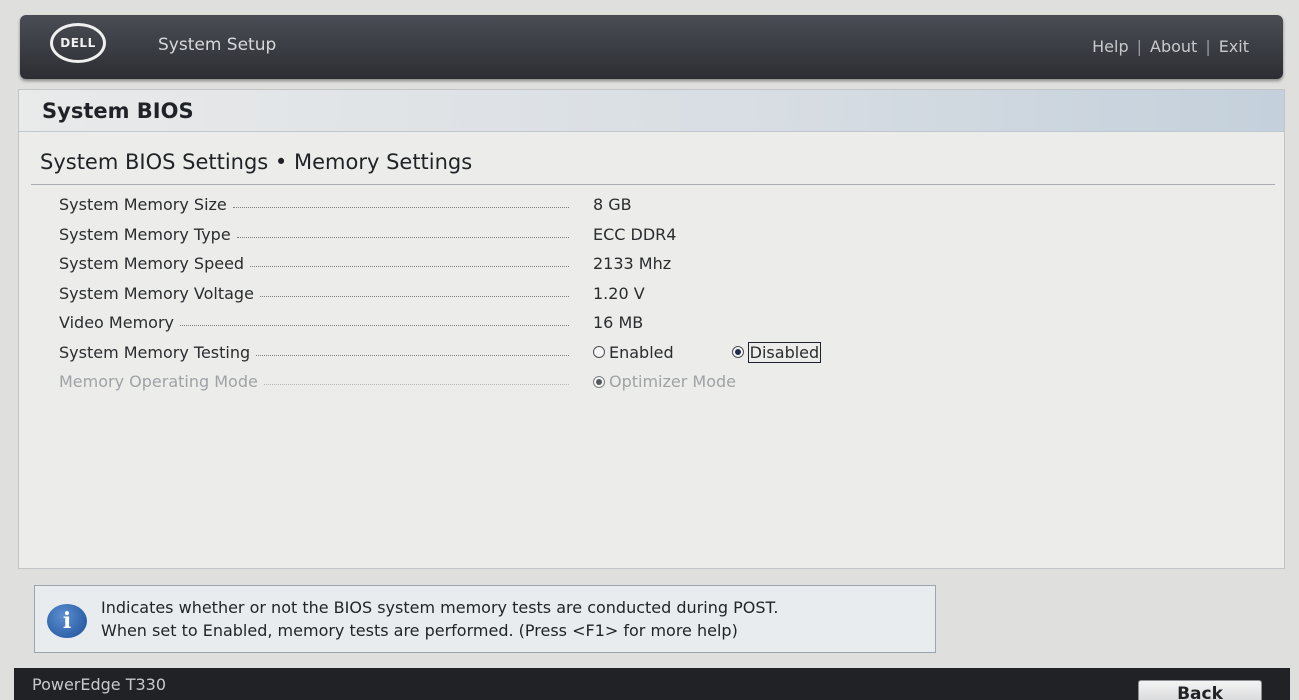  Describe the element at coordinates (635, 234) in the screenshot. I see `setting-value: ECC DDR4` at that location.